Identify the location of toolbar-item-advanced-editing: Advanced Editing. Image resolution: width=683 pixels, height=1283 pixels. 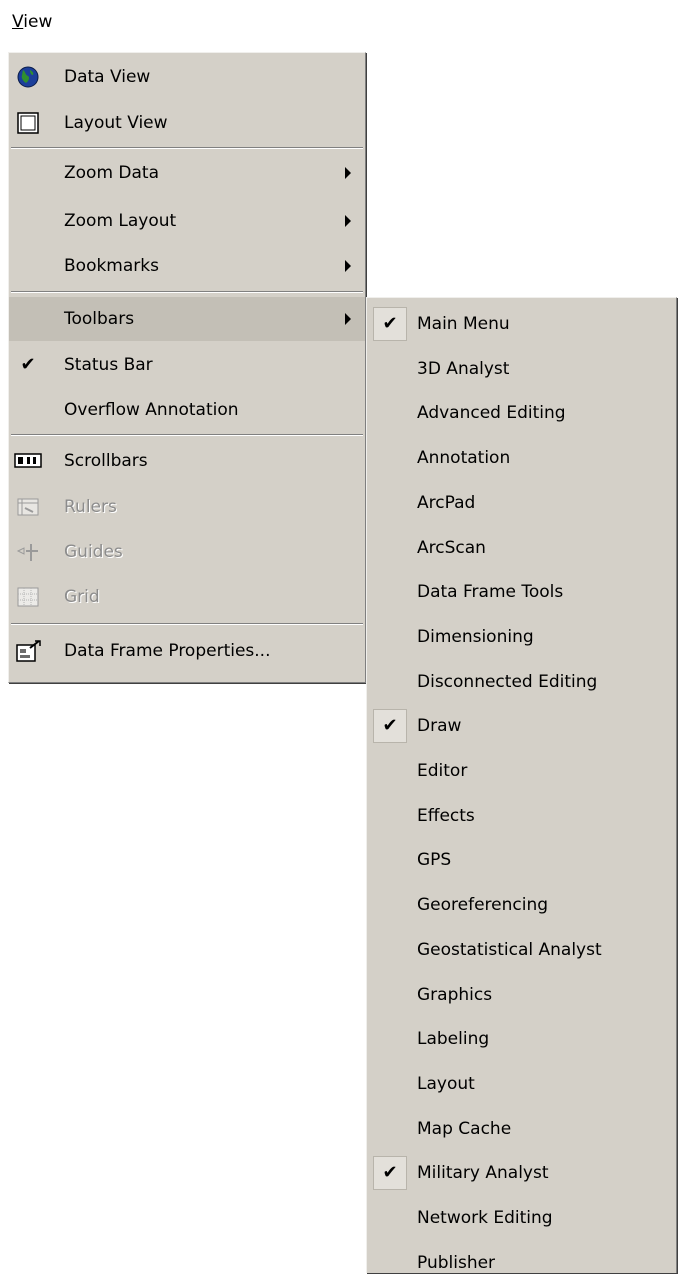
(521, 413).